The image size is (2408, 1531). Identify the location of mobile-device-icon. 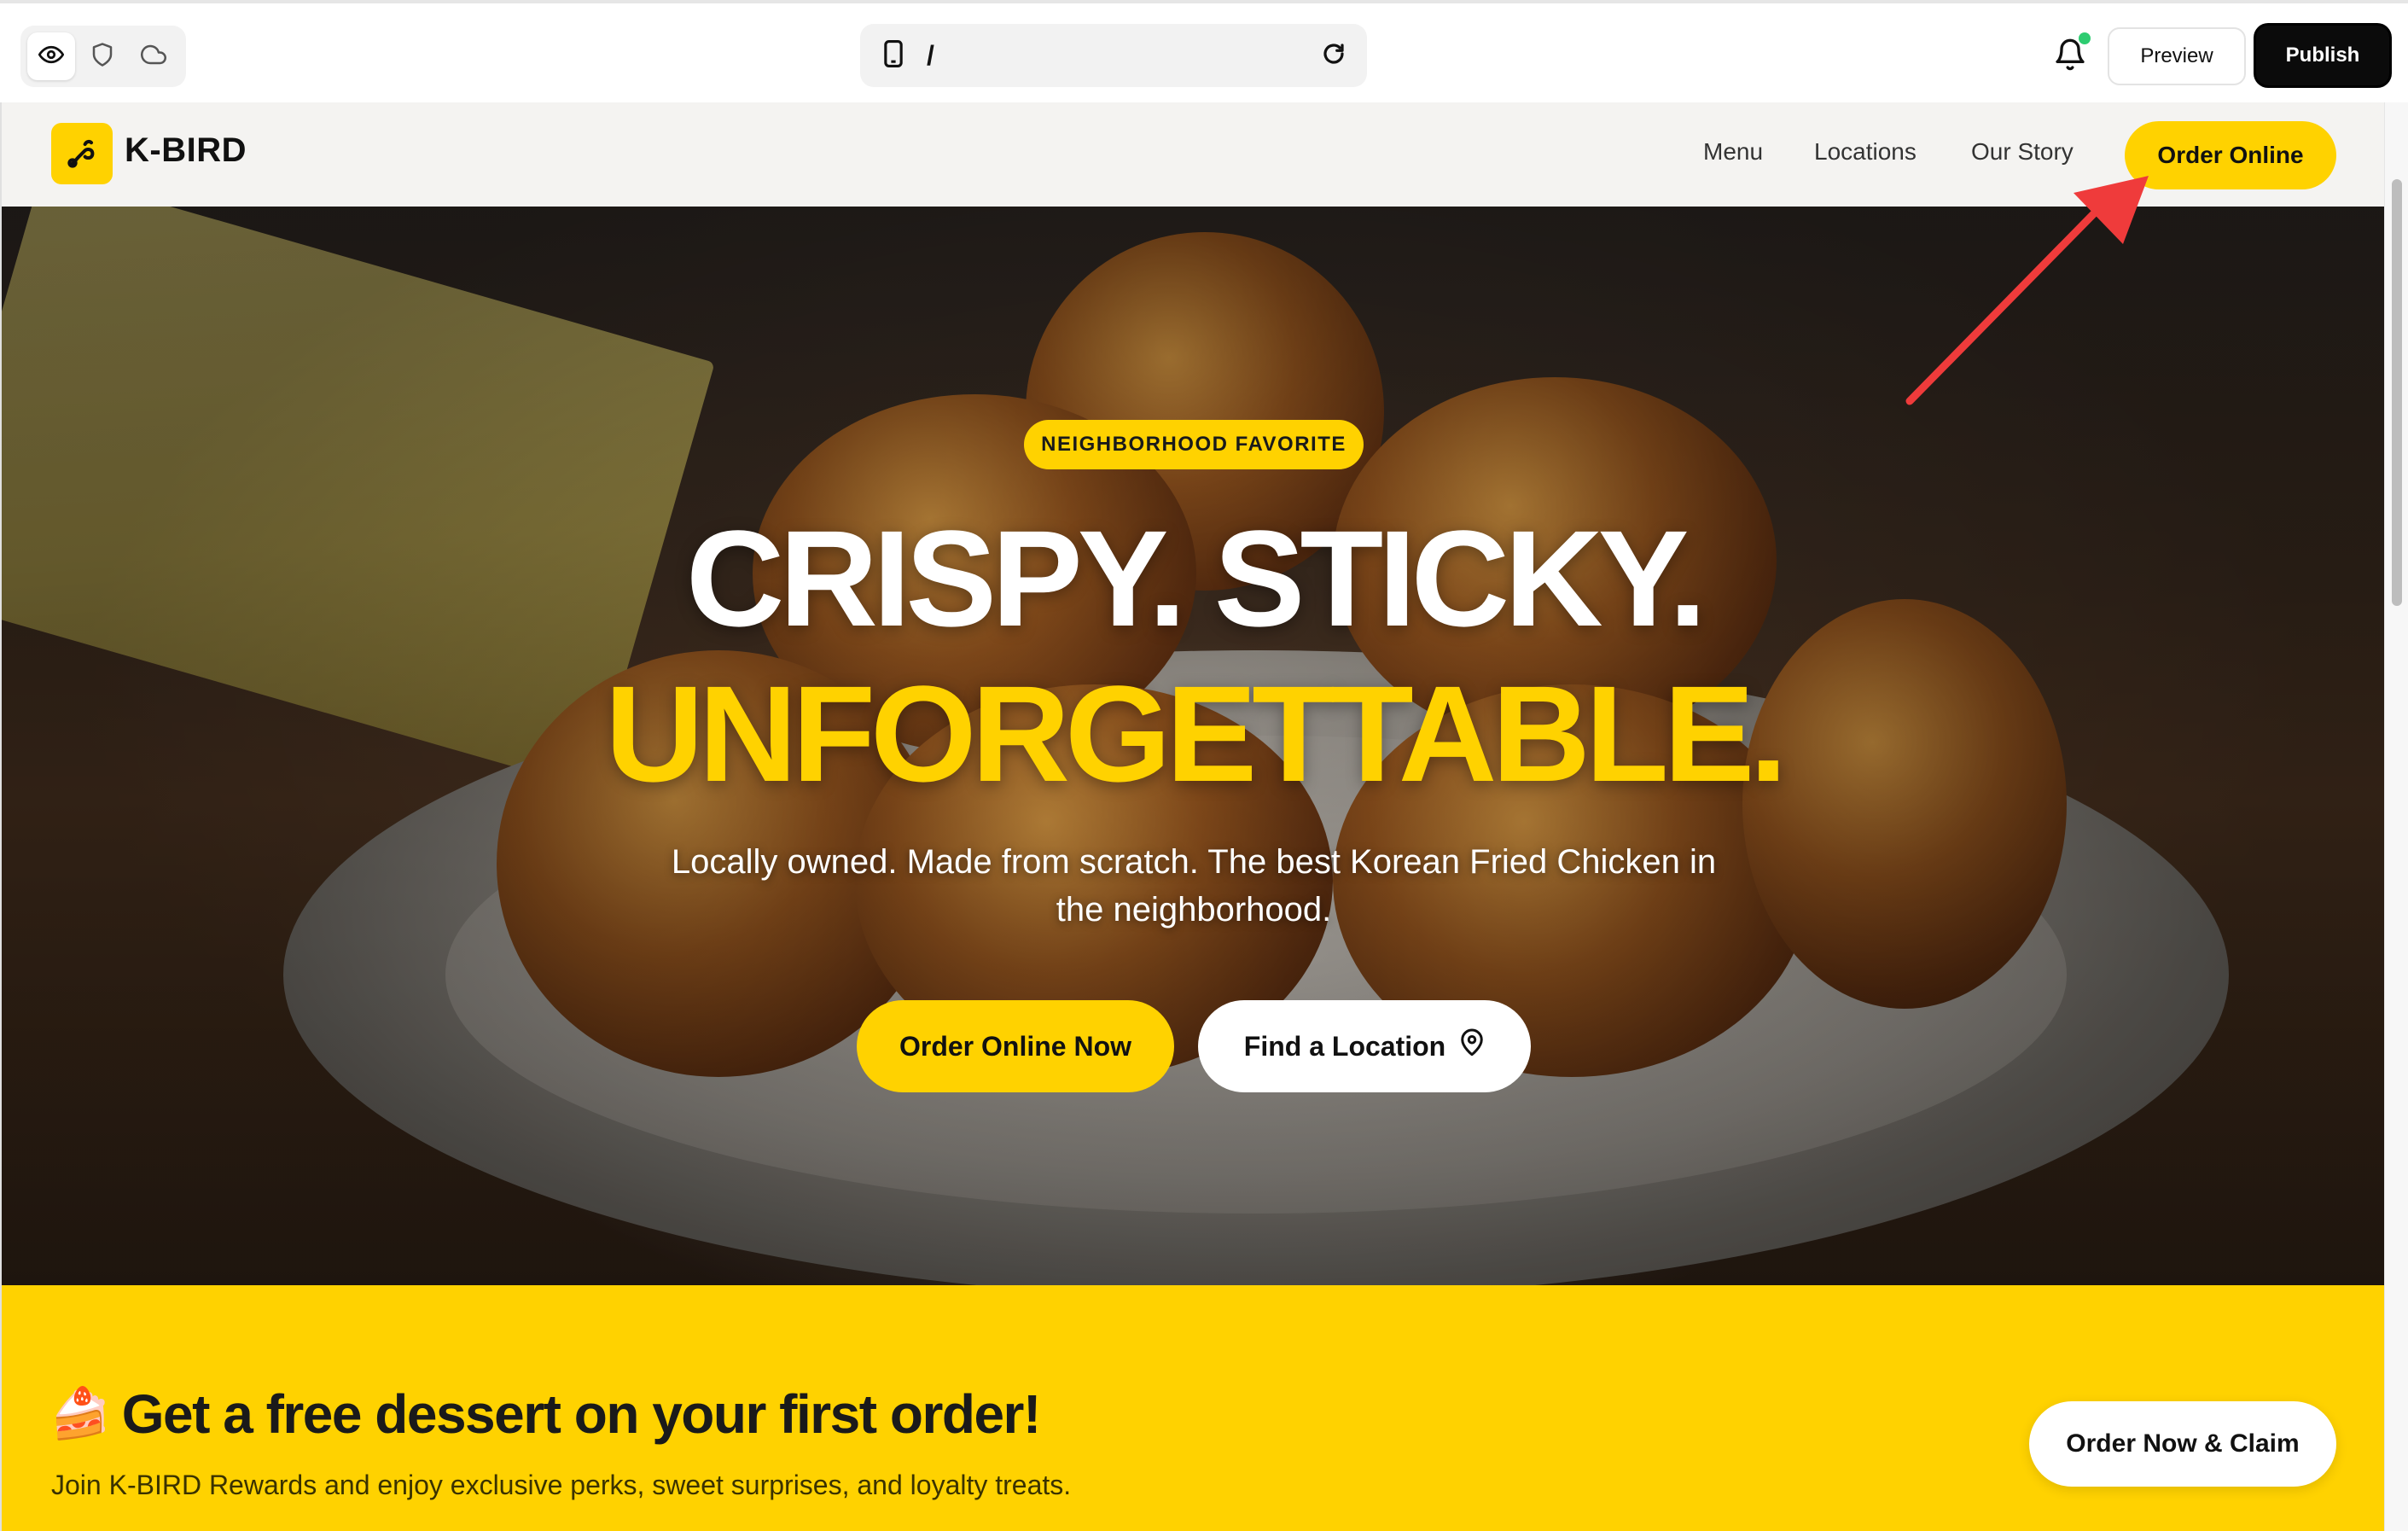
(893, 56).